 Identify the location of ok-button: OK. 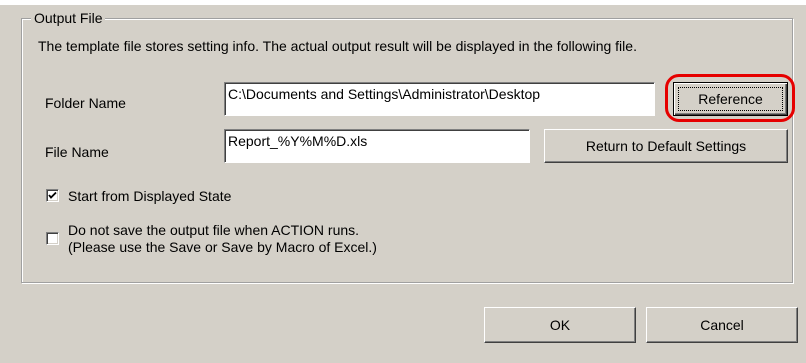
(560, 325).